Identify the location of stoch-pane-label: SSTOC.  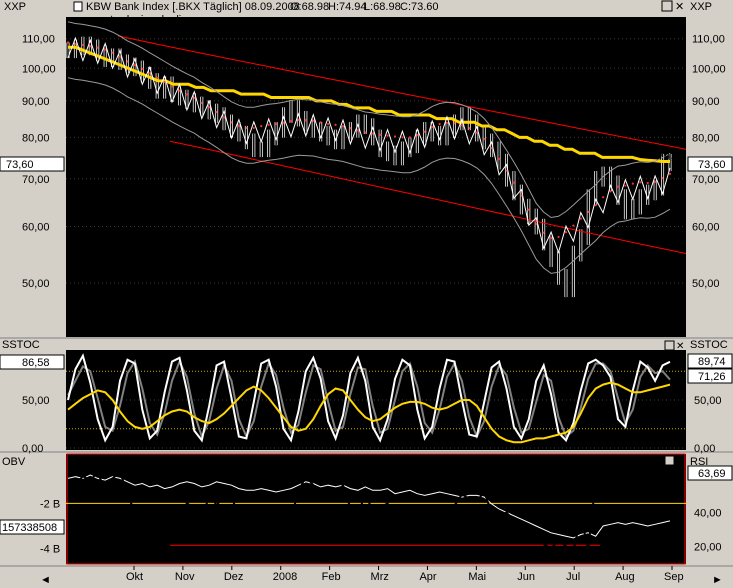
(21, 345).